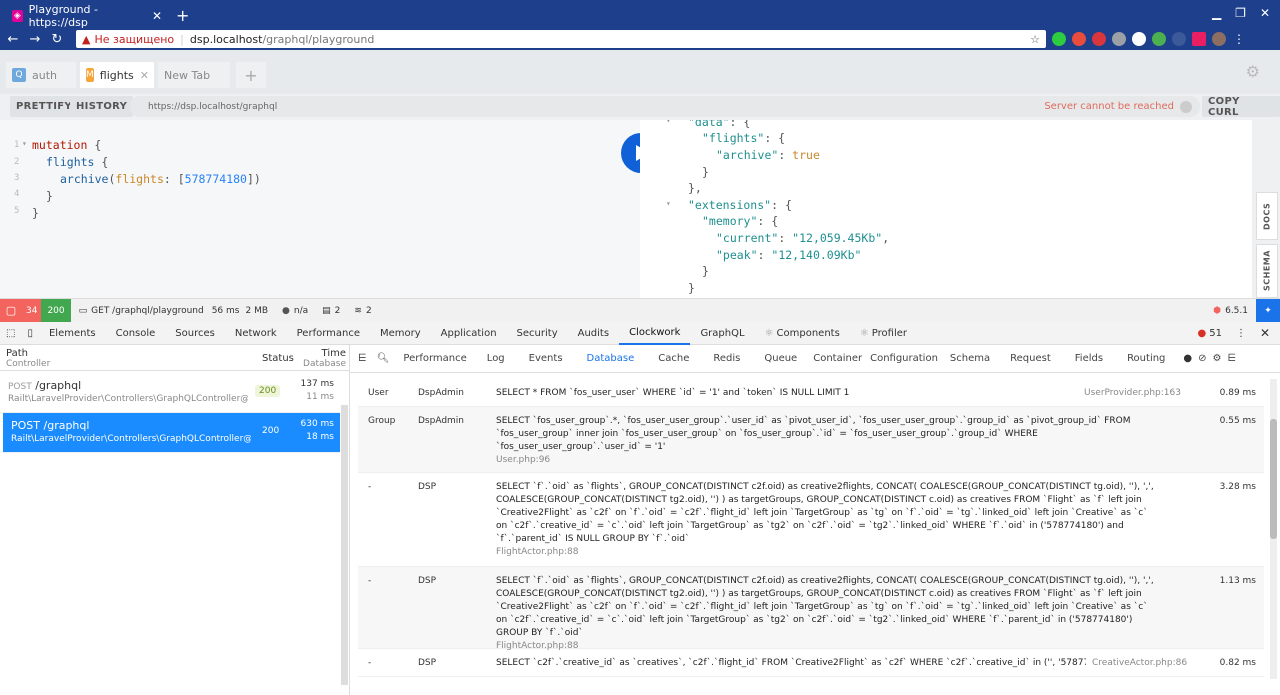 This screenshot has height=695, width=1280. Describe the element at coordinates (1035, 39) in the screenshot. I see `bookmark-star-icon: ☆` at that location.